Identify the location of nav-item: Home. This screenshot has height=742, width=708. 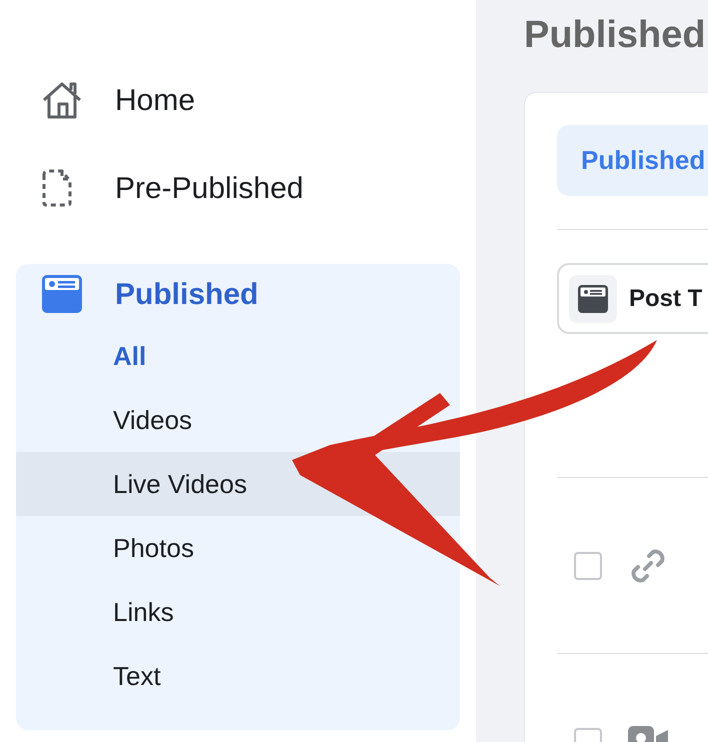
(155, 100).